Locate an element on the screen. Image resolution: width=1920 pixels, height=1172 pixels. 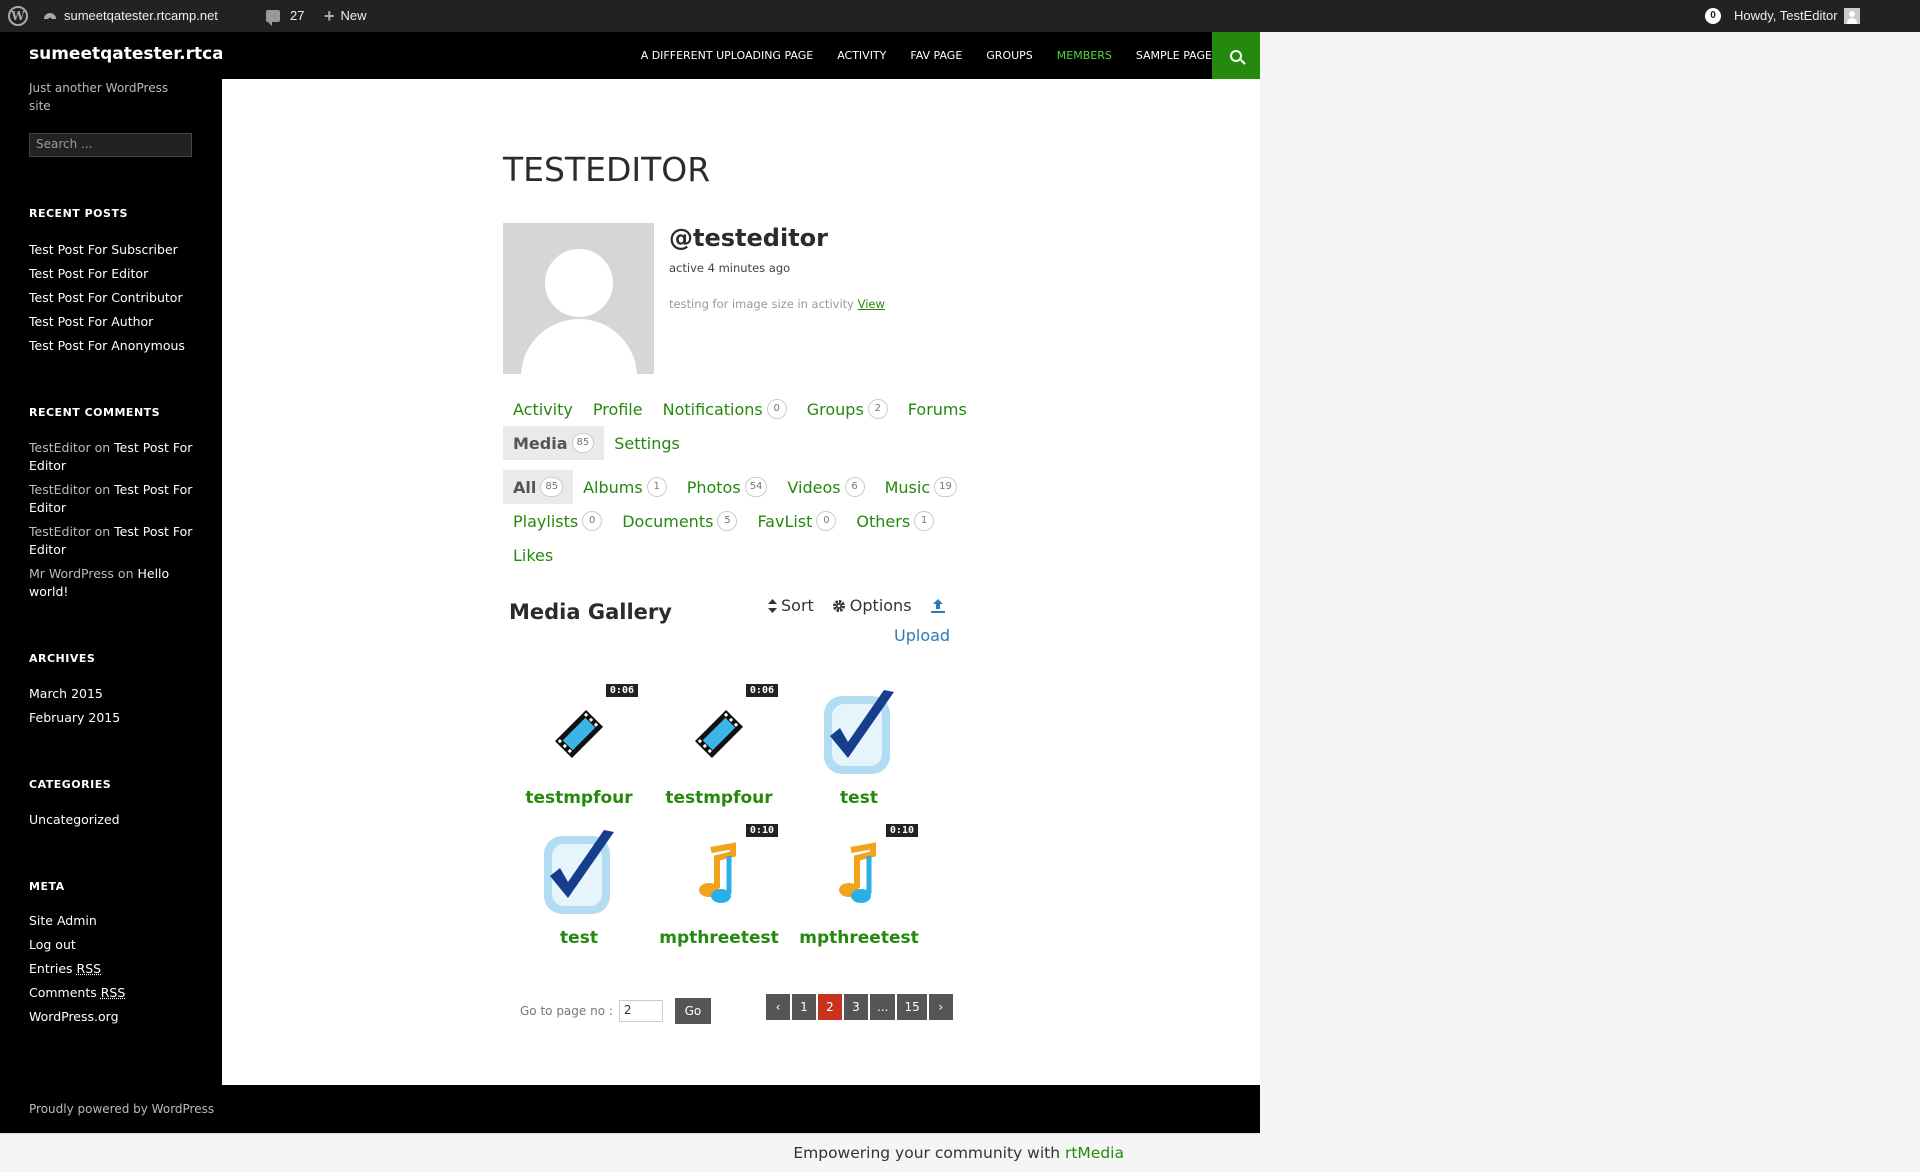
comments-rss-link: Comments RSS is located at coordinates (114, 993).